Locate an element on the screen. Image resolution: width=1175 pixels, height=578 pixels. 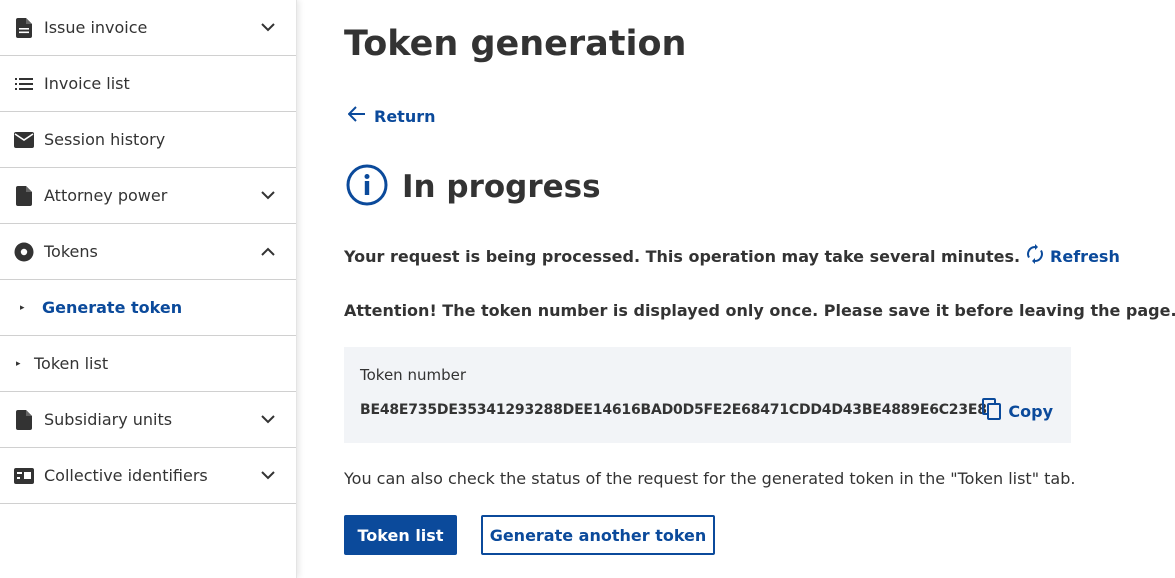
sidebar-item-collective-identifiers: Collective identifiers is located at coordinates (148, 476).